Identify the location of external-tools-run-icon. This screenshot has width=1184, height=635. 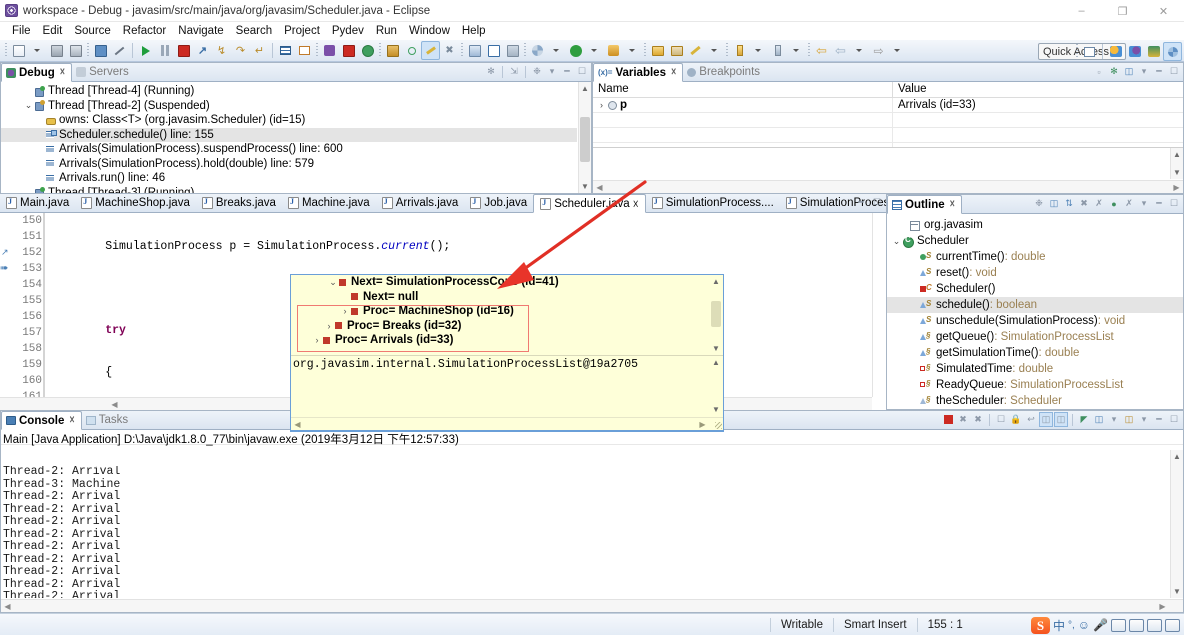
(613, 50).